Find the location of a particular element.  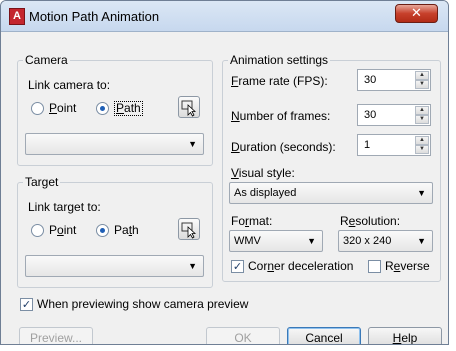

title-bar: A Motion Path Animation ✕ is located at coordinates (224, 16).